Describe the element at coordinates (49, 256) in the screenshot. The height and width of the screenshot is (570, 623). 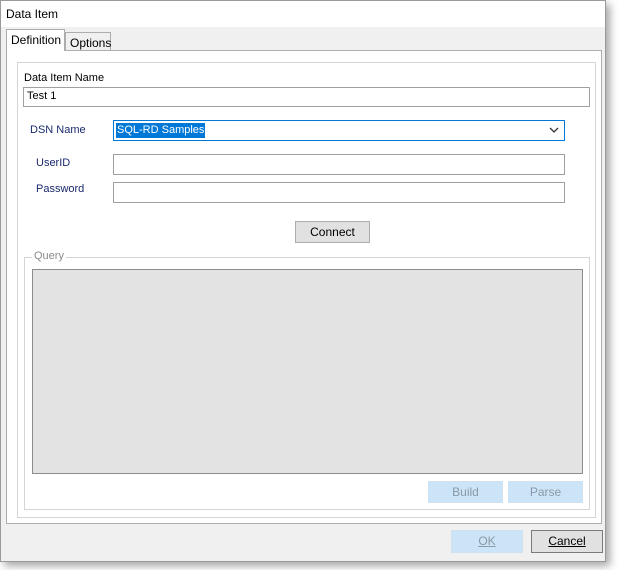
I see `query-legend: Query` at that location.